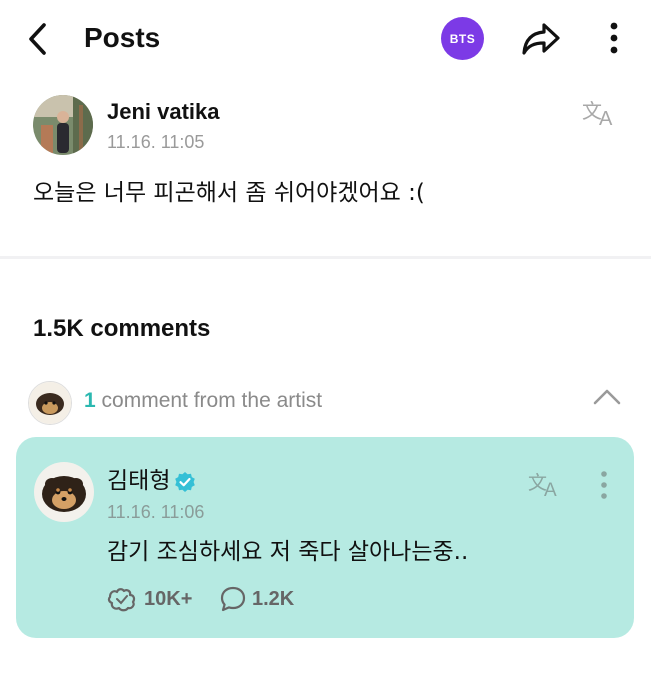 This screenshot has width=651, height=680. What do you see at coordinates (156, 142) in the screenshot?
I see `post-timestamp: 11.16. 11:05` at bounding box center [156, 142].